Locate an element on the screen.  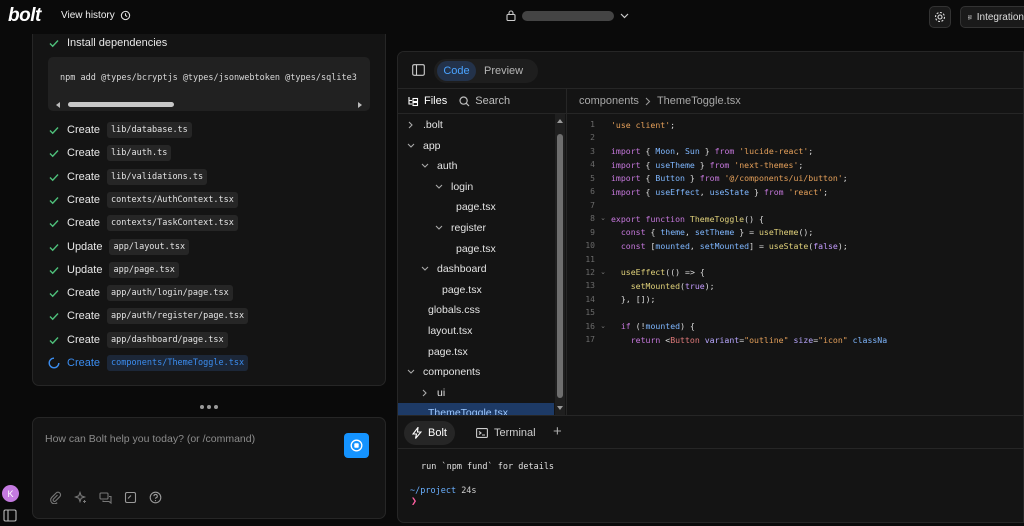
tree-folder: .bolt is located at coordinates (476, 125).